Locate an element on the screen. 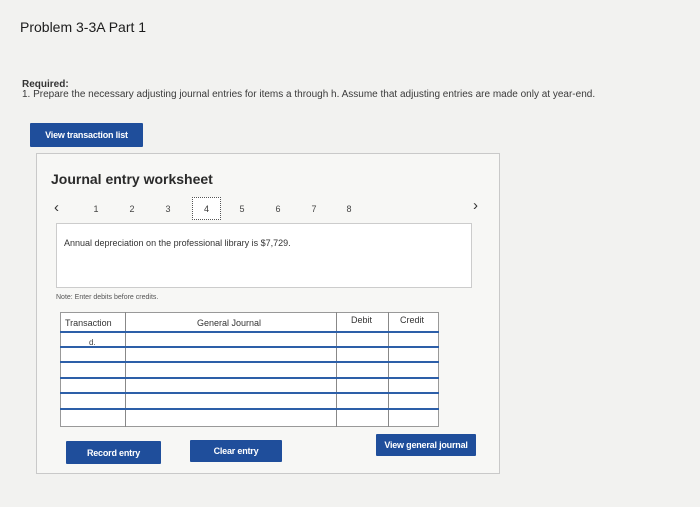  page-tab-3: 3 is located at coordinates (168, 209).